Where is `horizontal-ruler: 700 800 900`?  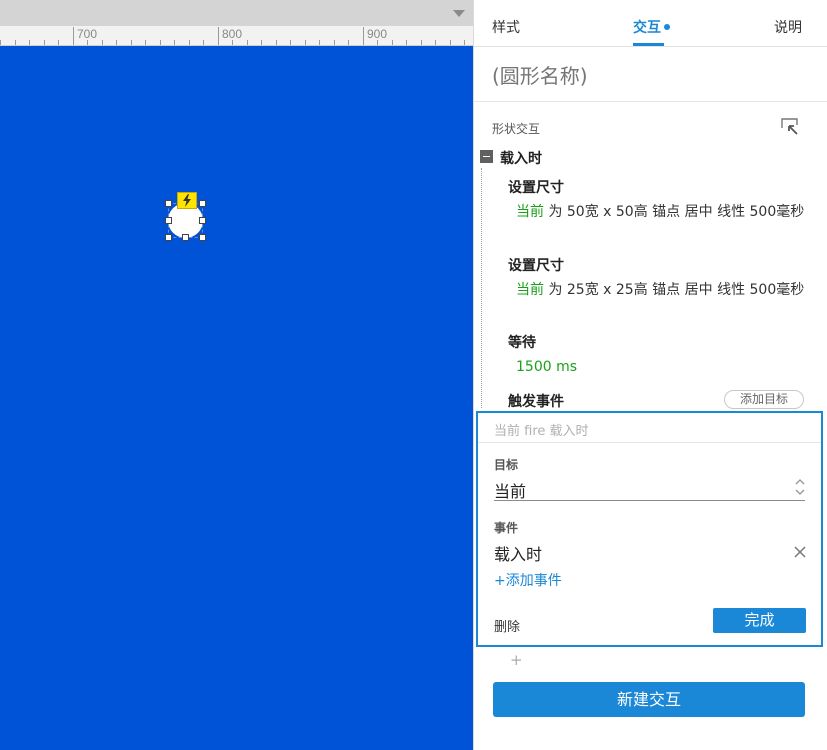 horizontal-ruler: 700 800 900 is located at coordinates (236, 36).